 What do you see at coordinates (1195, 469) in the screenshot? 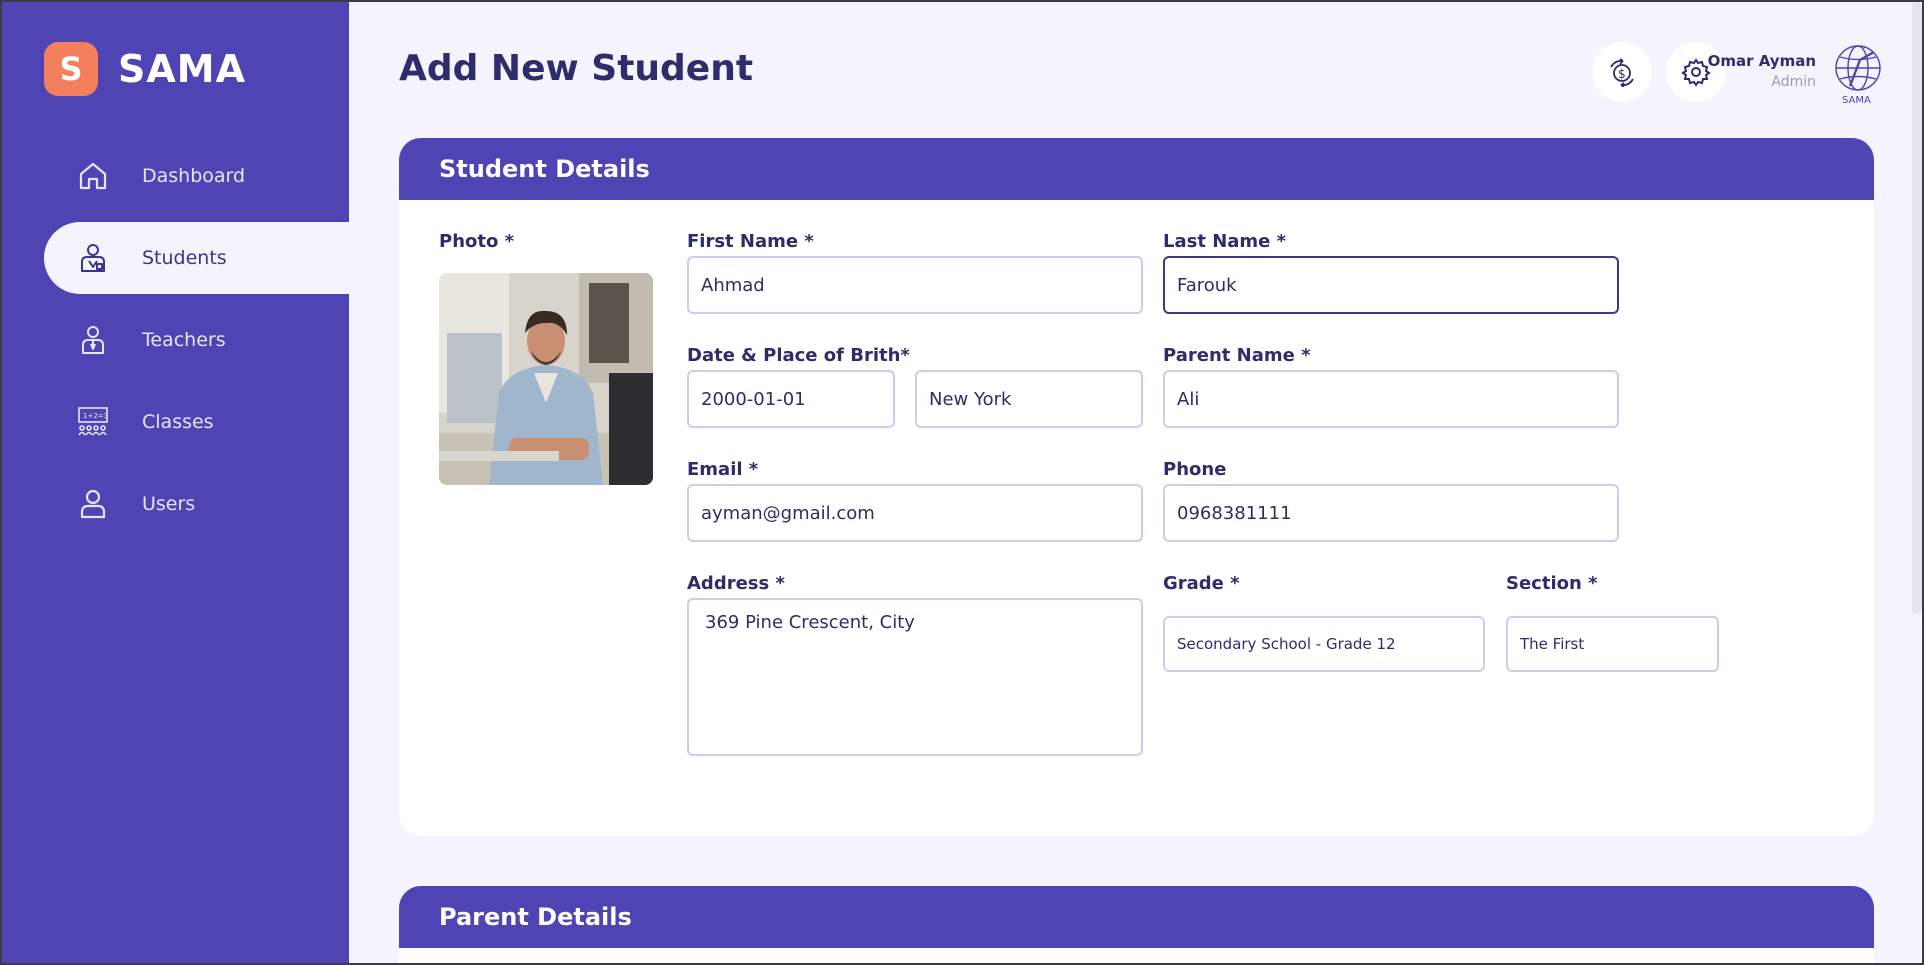
I see `phone-label: Phone` at bounding box center [1195, 469].